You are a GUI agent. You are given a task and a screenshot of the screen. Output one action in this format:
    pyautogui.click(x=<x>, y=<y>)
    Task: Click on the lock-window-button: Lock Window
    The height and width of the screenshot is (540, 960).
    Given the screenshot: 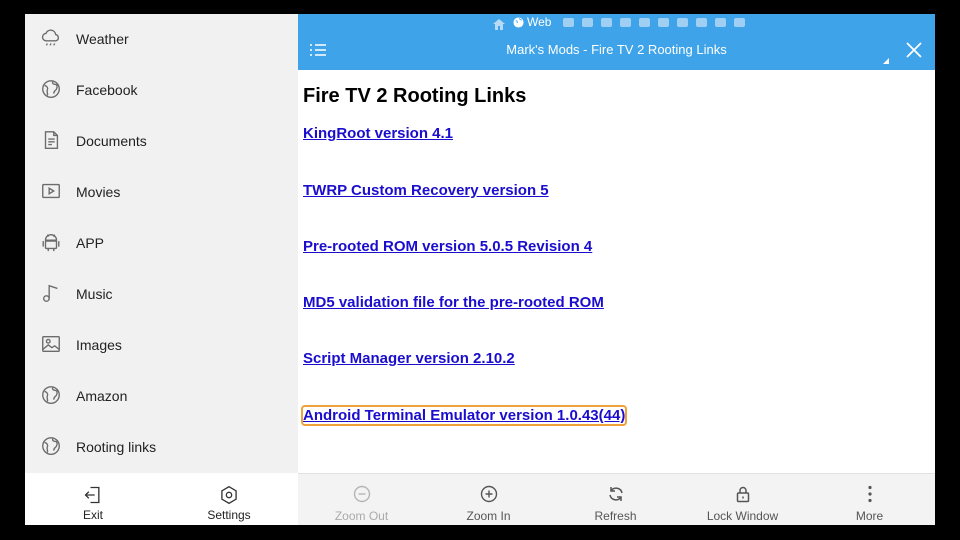 What is the action you would take?
    pyautogui.click(x=742, y=499)
    